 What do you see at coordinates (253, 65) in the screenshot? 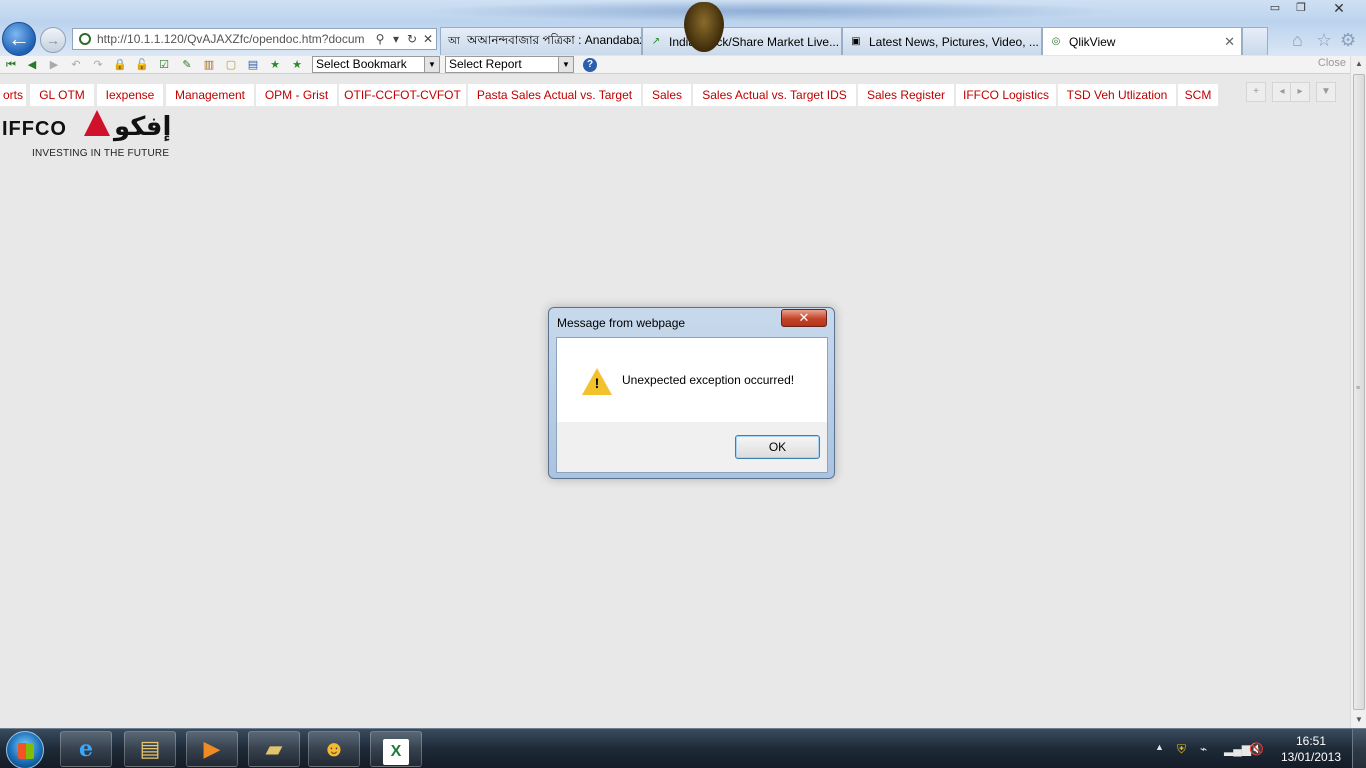
I see `print-icon: ▤` at bounding box center [253, 65].